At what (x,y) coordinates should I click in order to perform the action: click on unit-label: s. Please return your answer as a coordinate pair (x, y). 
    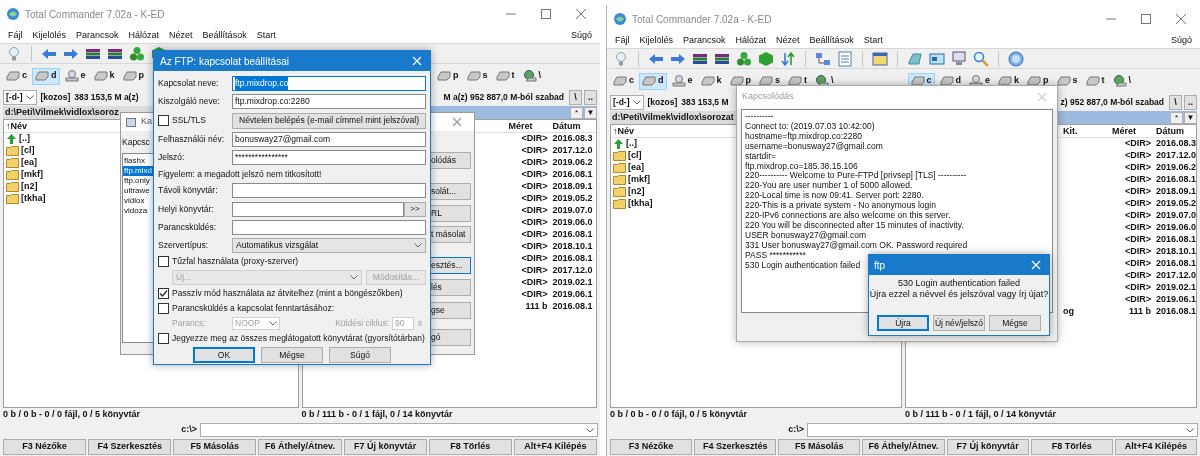
    Looking at the image, I should click on (420, 323).